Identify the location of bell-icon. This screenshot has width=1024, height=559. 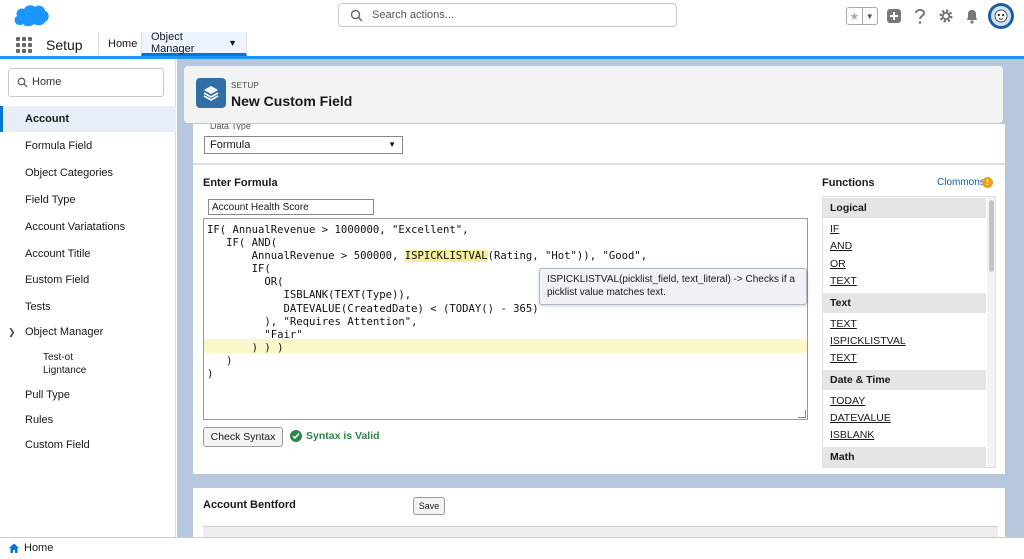
(972, 16).